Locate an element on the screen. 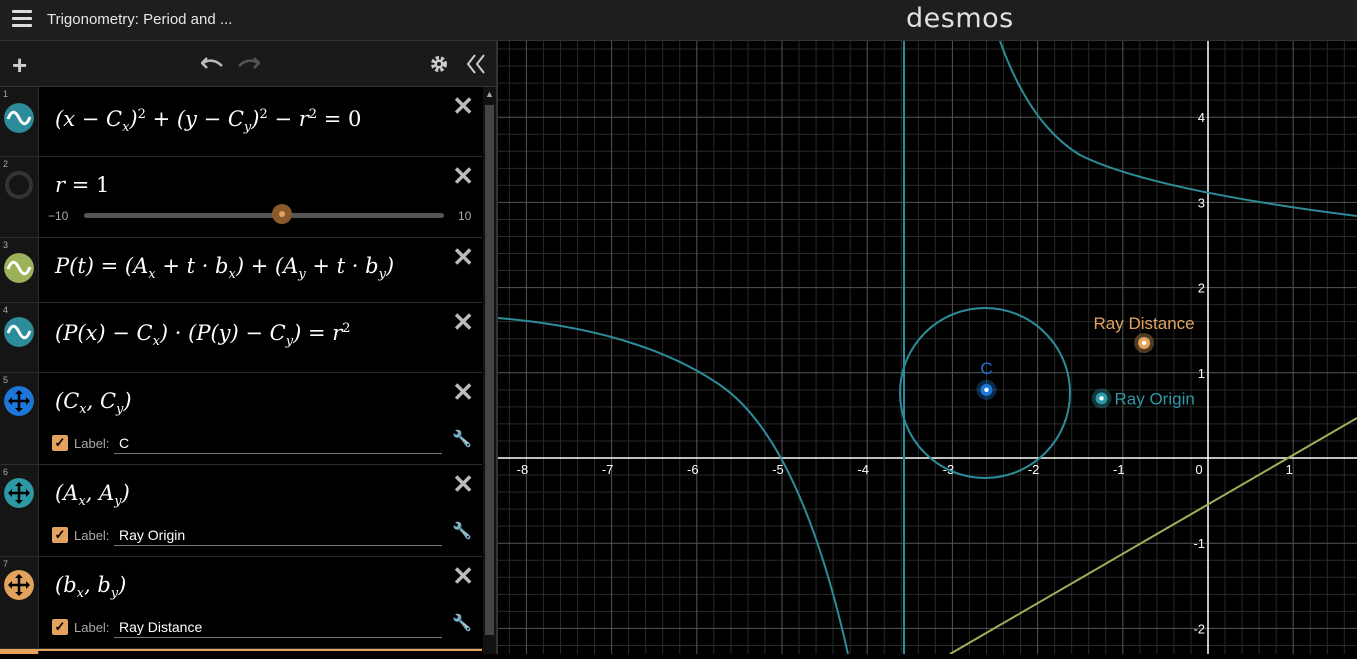 This screenshot has width=1357, height=659. expression-index: 3 is located at coordinates (6, 245).